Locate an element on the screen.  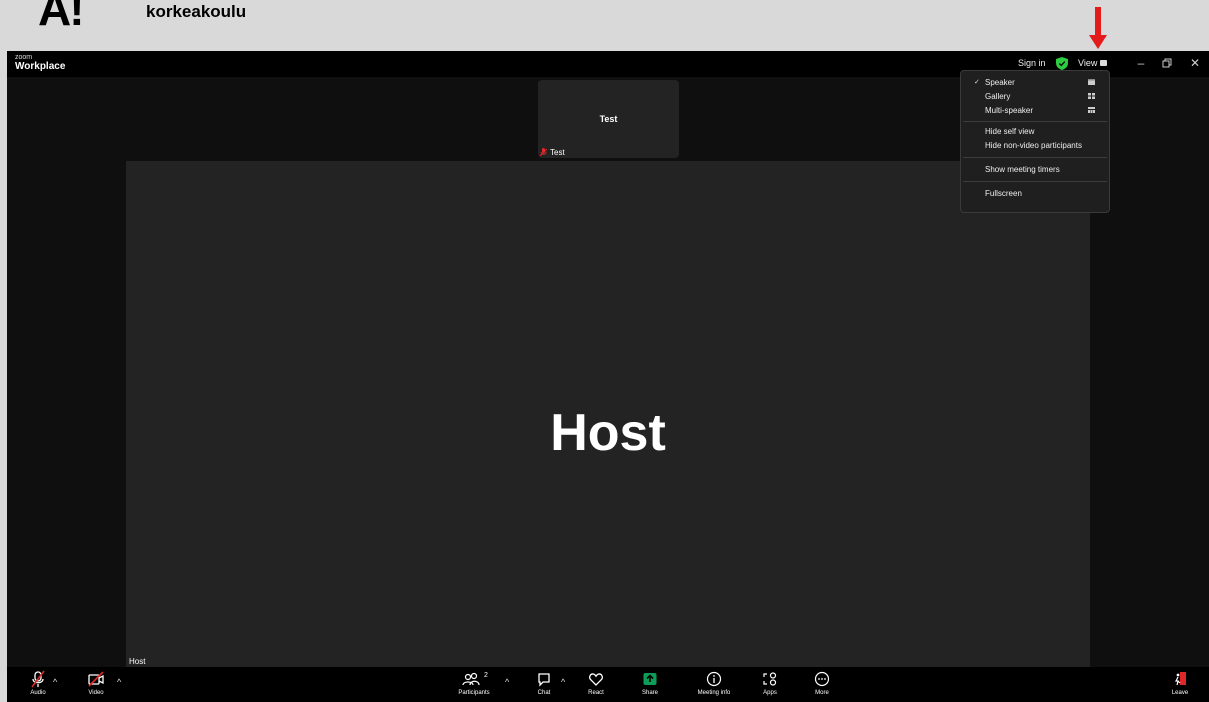
view-label: View is located at coordinates (1088, 63).